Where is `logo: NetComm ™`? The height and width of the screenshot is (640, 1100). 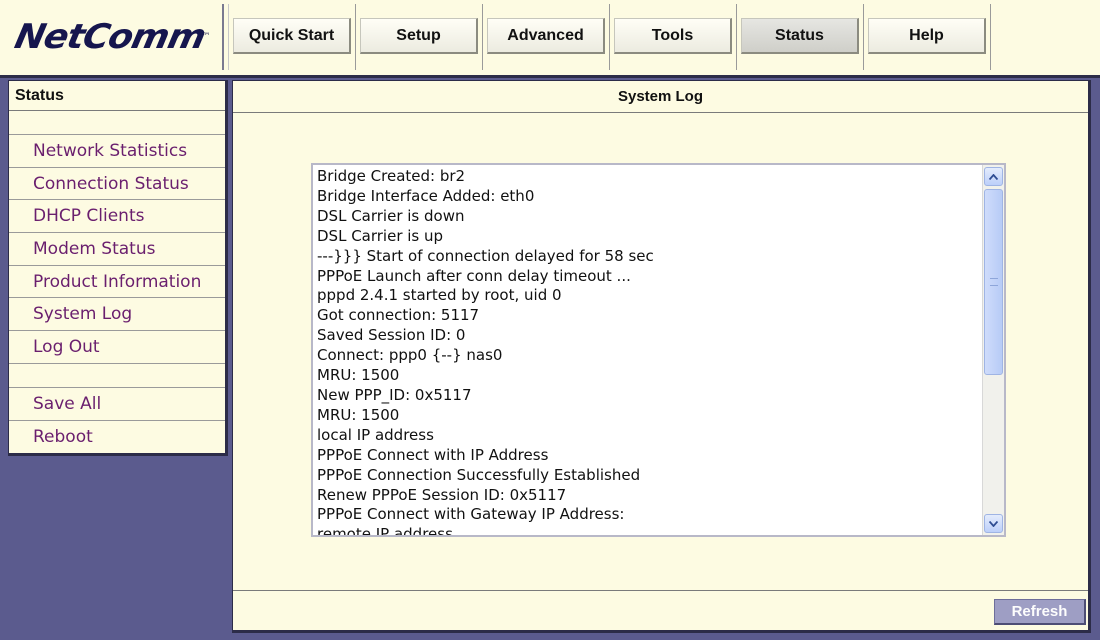
logo: NetComm ™ is located at coordinates (116, 37).